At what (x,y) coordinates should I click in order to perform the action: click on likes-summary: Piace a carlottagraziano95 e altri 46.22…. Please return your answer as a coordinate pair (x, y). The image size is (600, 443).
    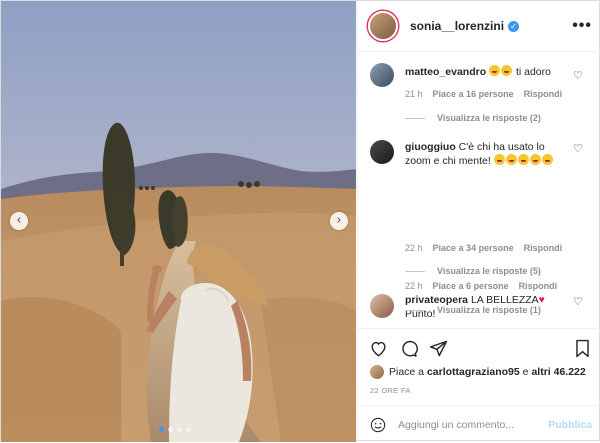
    Looking at the image, I should click on (478, 372).